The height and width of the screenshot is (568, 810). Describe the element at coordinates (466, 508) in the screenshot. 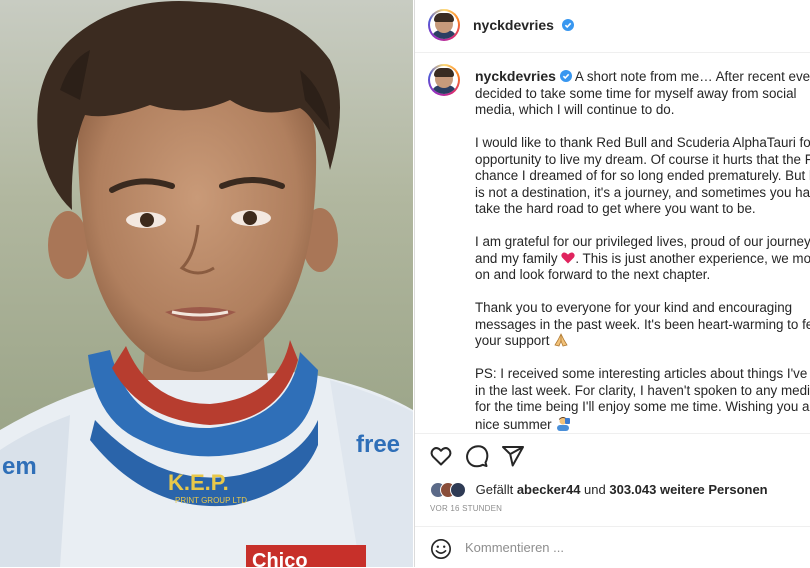

I see `post-timestamp: VOR 16 STUNDEN` at that location.